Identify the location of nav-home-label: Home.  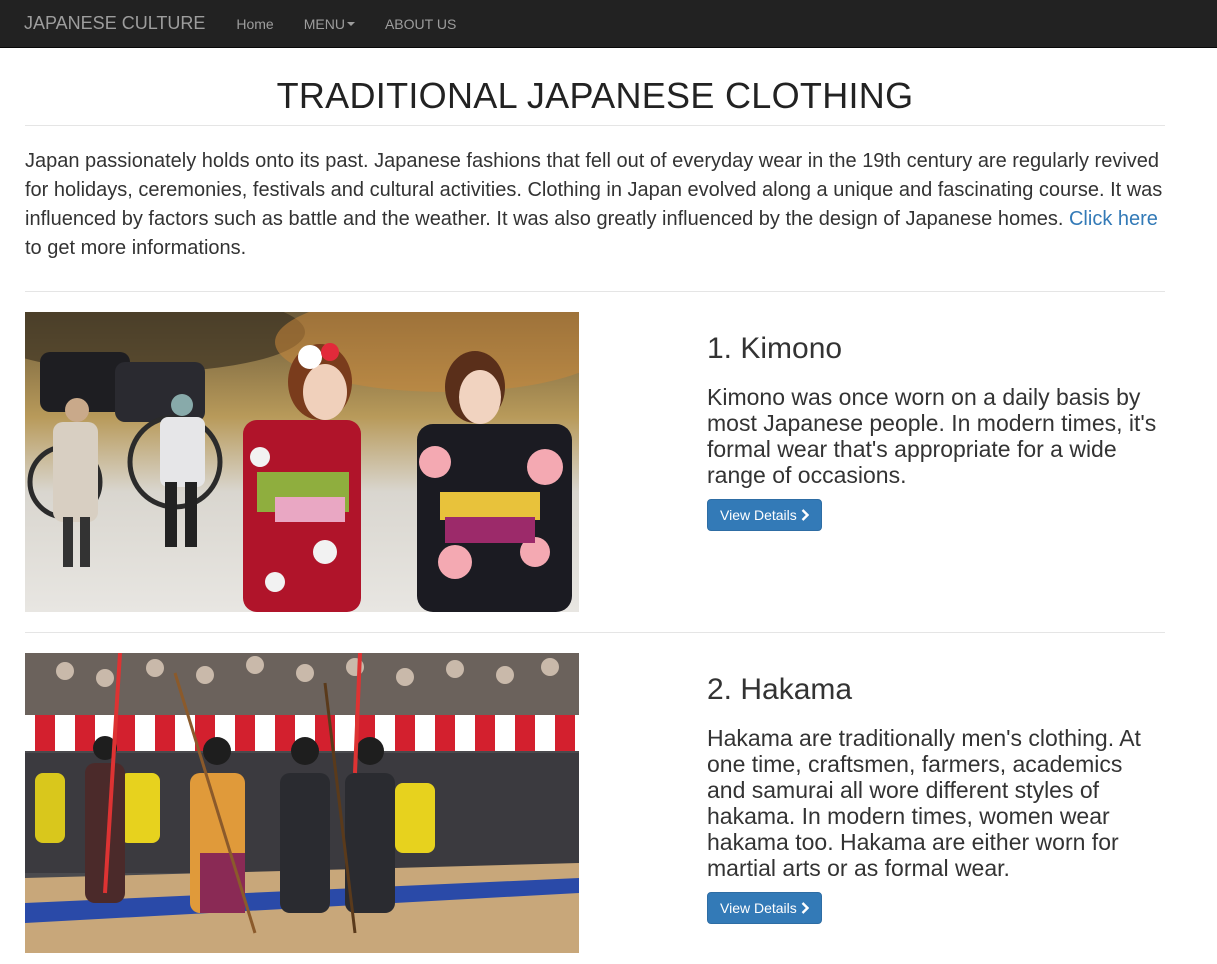
(255, 23).